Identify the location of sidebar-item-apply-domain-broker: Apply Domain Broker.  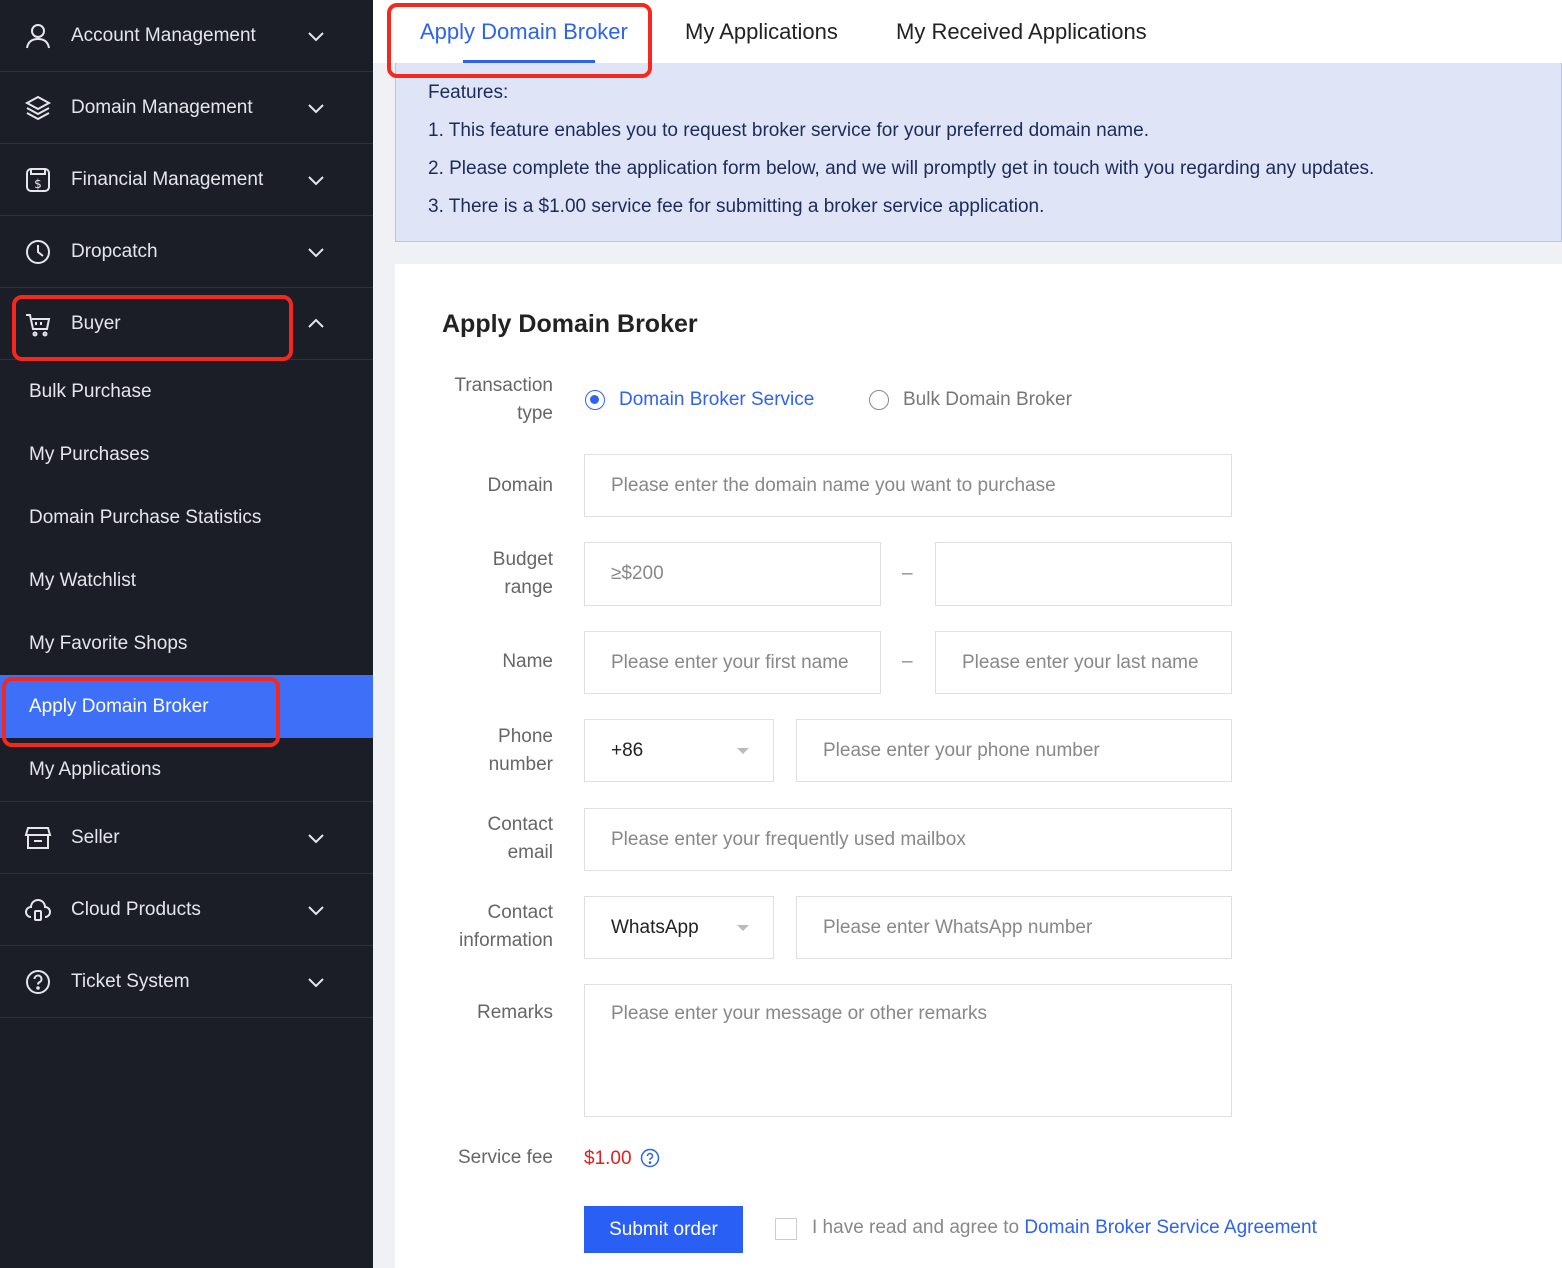
(186, 706).